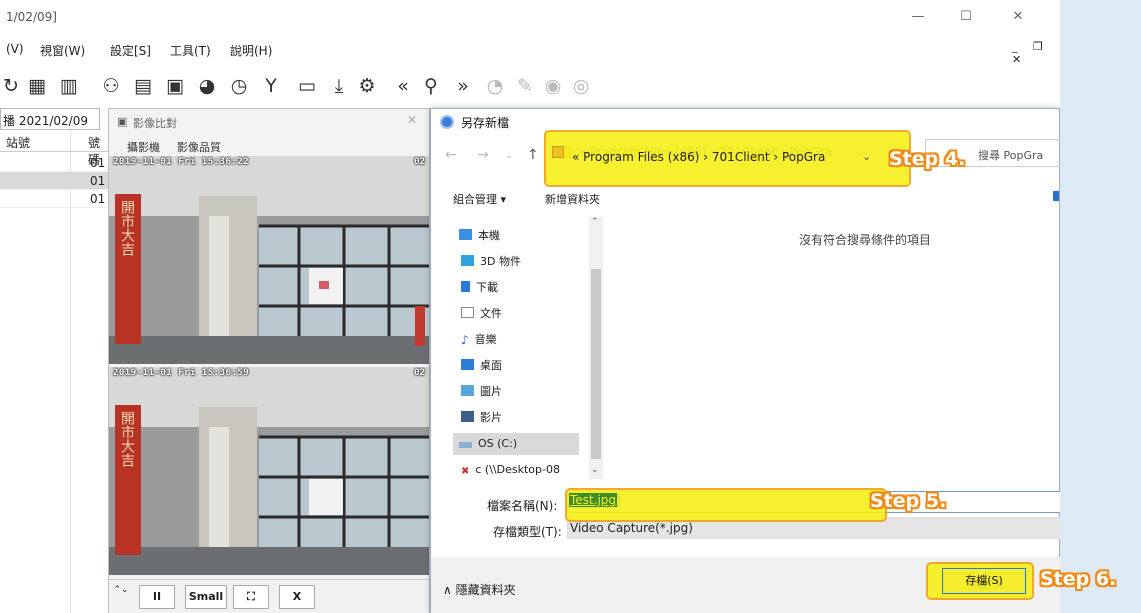  What do you see at coordinates (157, 597) in the screenshot?
I see `pause-button: II` at bounding box center [157, 597].